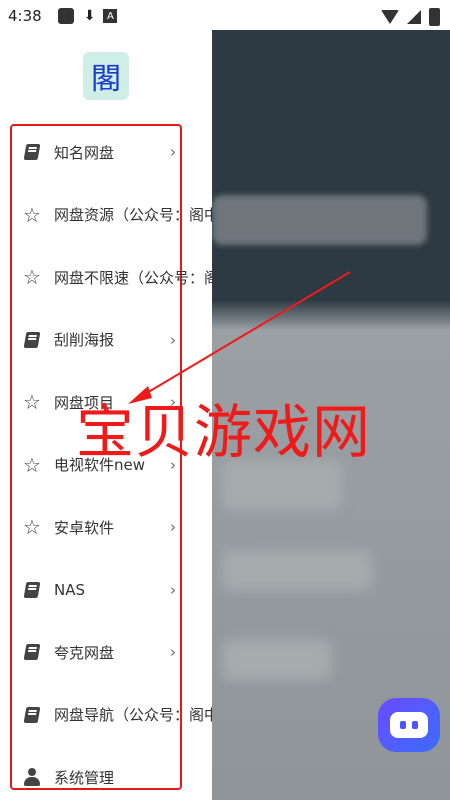 The width and height of the screenshot is (450, 809). Describe the element at coordinates (25, 16) in the screenshot. I see `status-time: 4:38` at that location.